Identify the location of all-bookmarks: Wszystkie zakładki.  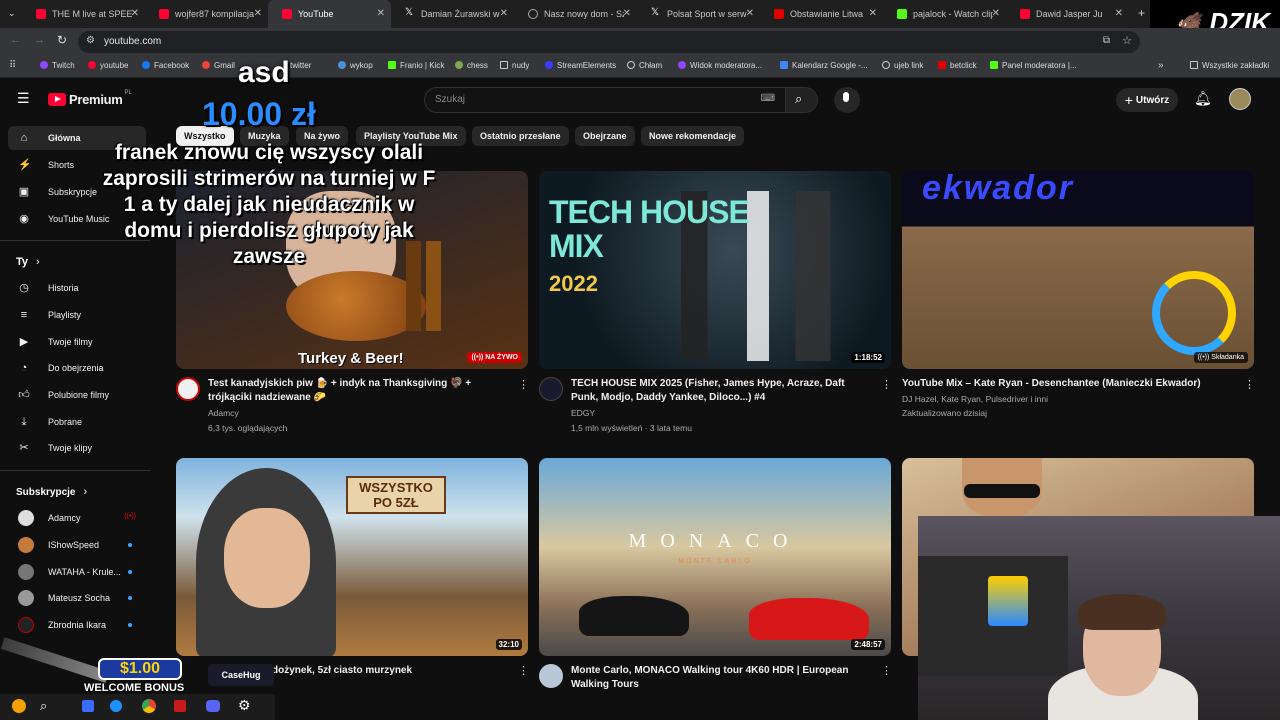
(1229, 65).